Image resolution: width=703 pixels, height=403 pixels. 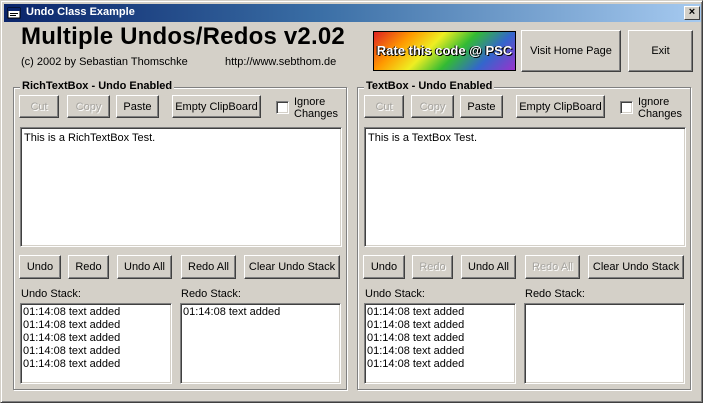 I want to click on right-cut-button: Cut, so click(x=384, y=106).